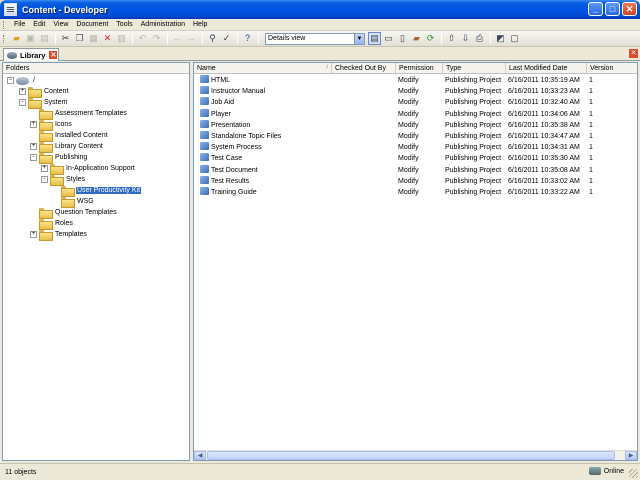 The width and height of the screenshot is (640, 480). What do you see at coordinates (200, 455) in the screenshot?
I see `scroll-left-icon: ◀` at bounding box center [200, 455].